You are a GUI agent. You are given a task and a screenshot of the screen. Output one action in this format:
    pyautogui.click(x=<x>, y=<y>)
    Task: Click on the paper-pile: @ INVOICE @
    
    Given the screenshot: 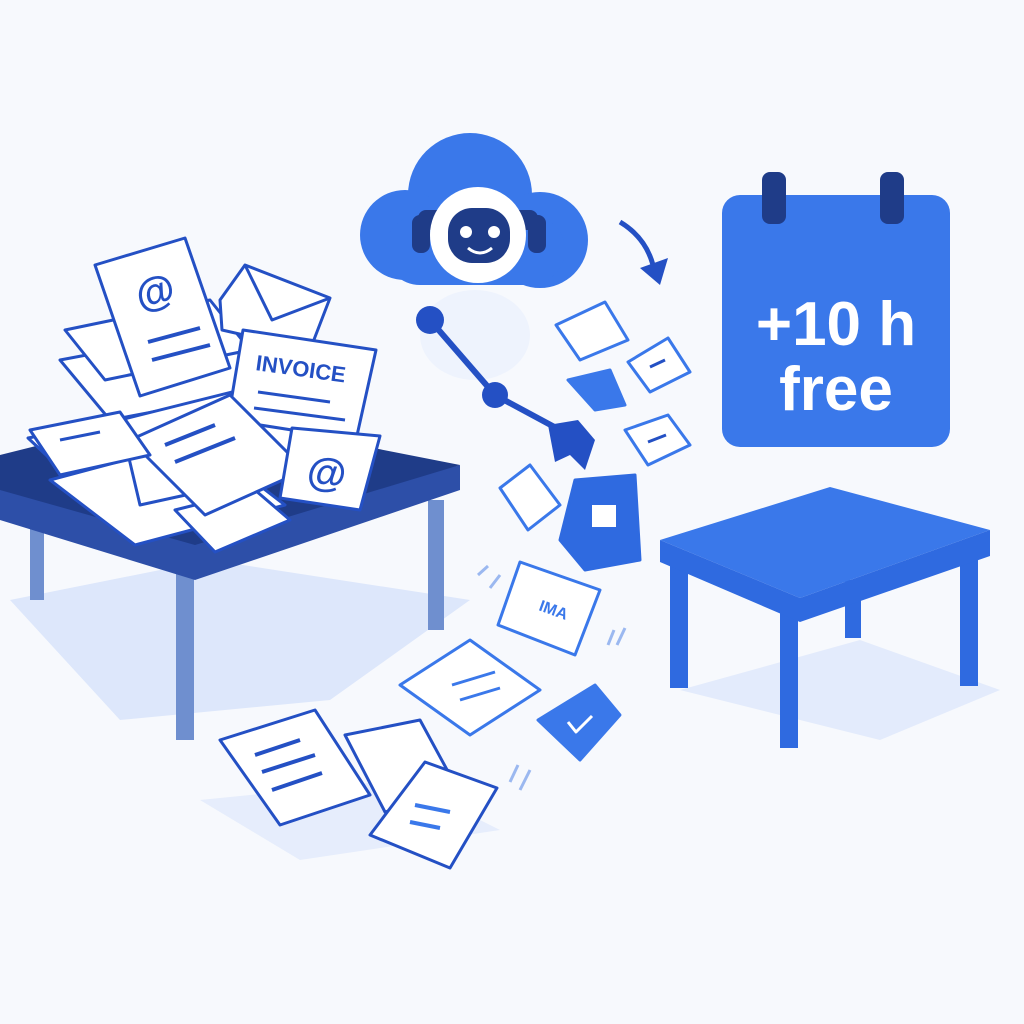 What is the action you would take?
    pyautogui.click(x=204, y=395)
    